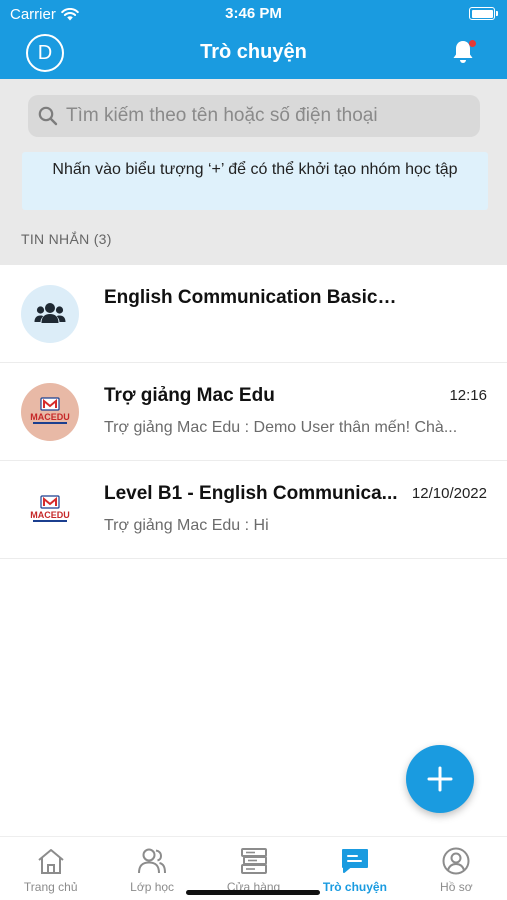  Describe the element at coordinates (253, 892) in the screenshot. I see `home-indicator` at that location.